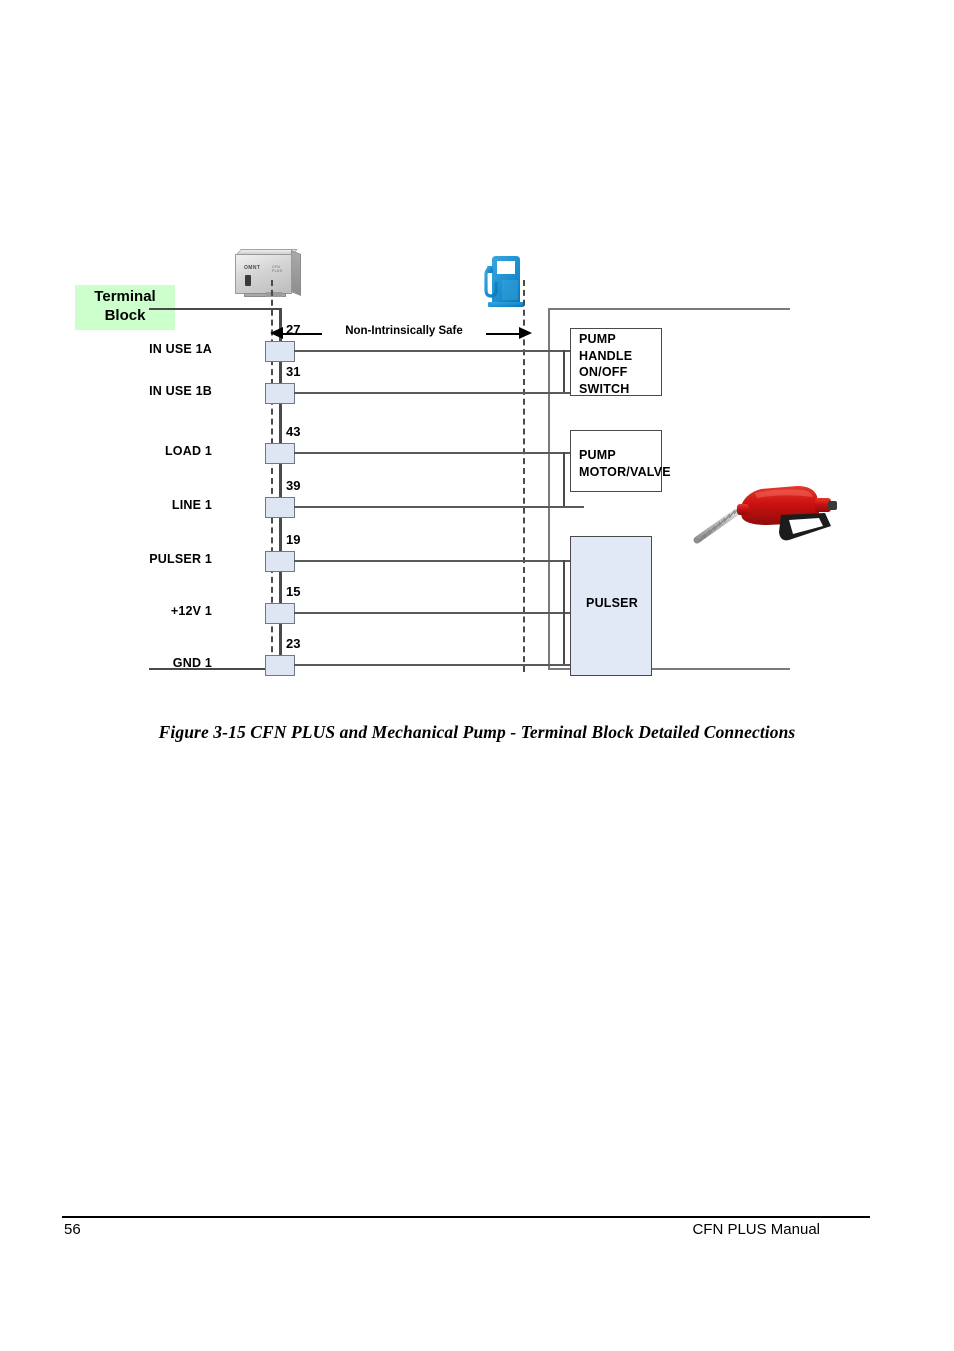 The width and height of the screenshot is (954, 1351). Describe the element at coordinates (248, 280) in the screenshot. I see `controller-latch-icon` at that location.